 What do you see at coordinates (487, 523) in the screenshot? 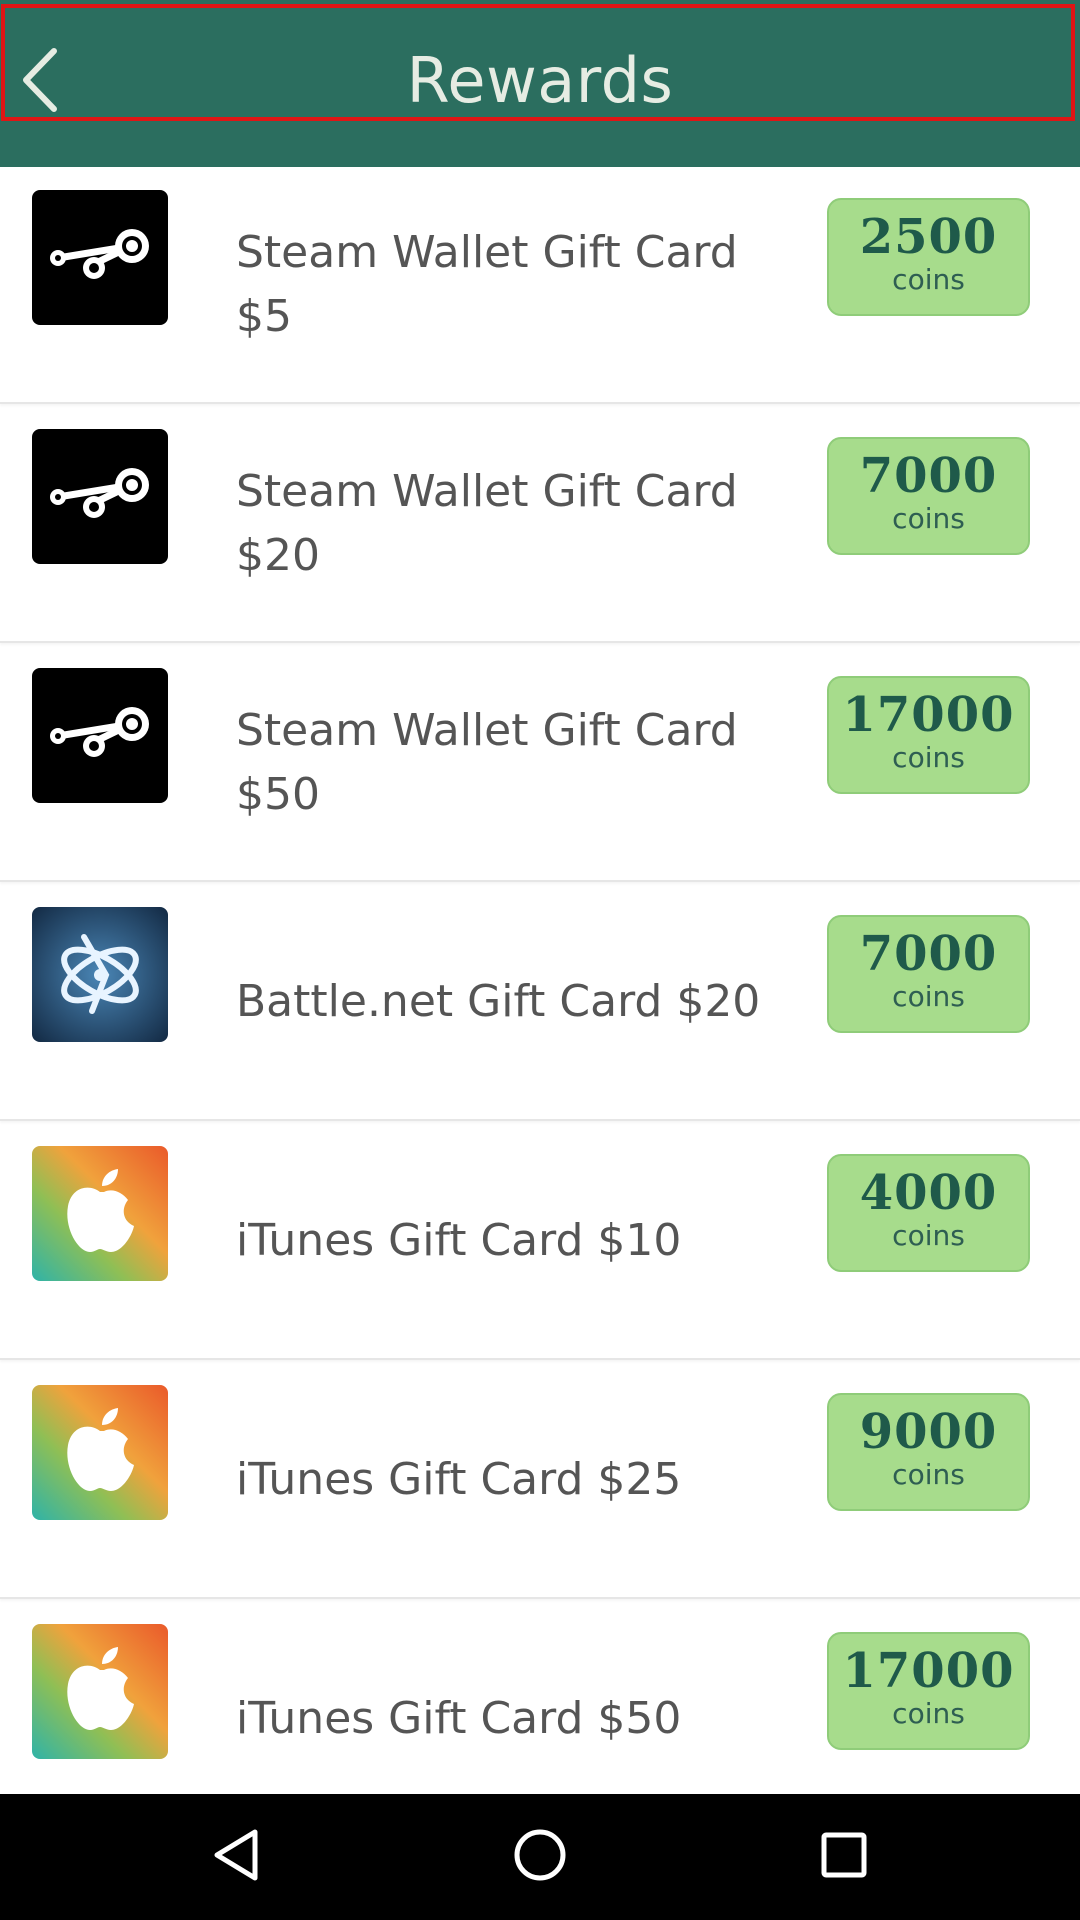
I see `reward-title: Steam Wallet Gift Card $20` at bounding box center [487, 523].